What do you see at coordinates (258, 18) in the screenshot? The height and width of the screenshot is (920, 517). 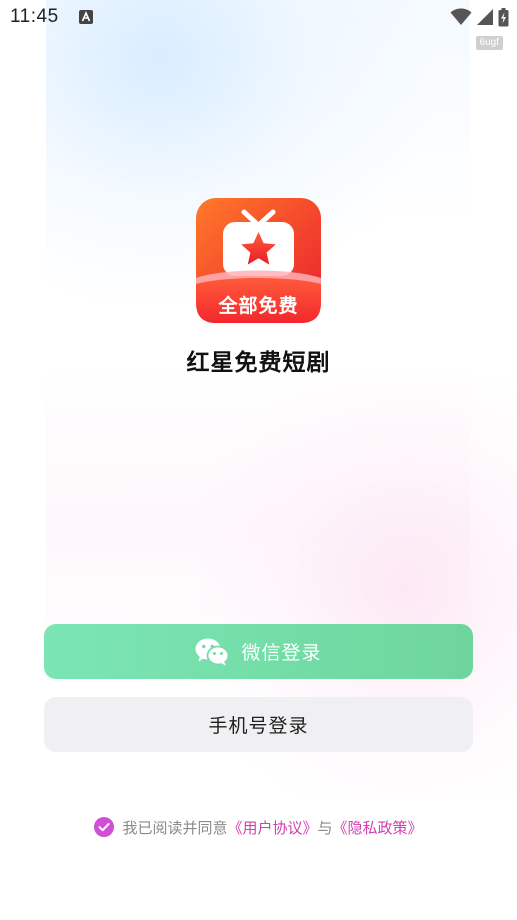 I see `status-bar: 11:45` at bounding box center [258, 18].